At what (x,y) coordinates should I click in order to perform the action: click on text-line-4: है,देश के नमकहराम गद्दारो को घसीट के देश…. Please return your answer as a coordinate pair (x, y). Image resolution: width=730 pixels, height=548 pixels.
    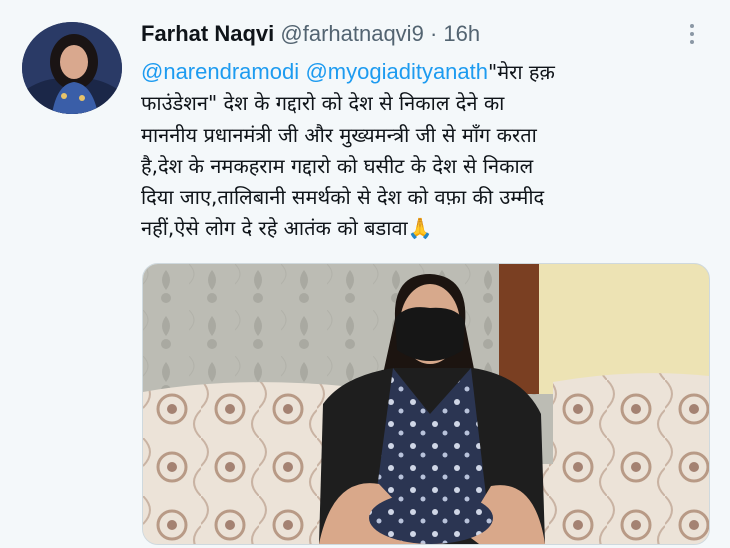
    Looking at the image, I should click on (337, 165).